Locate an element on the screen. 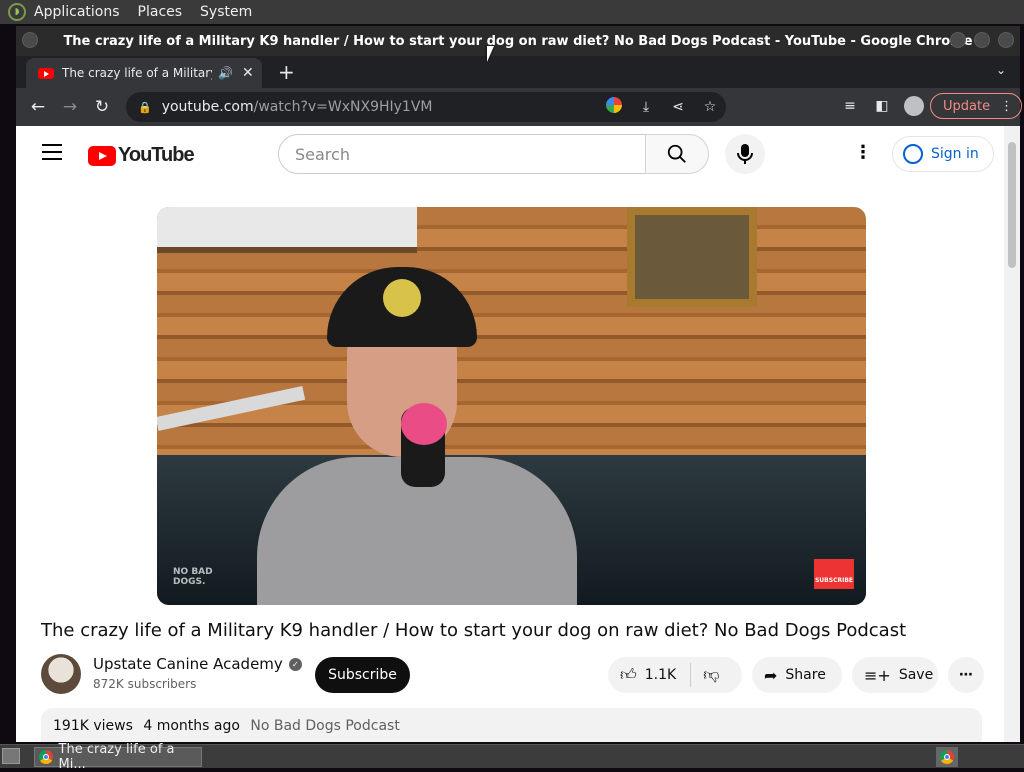 The width and height of the screenshot is (1024, 772). google-lens-icon is located at coordinates (614, 107).